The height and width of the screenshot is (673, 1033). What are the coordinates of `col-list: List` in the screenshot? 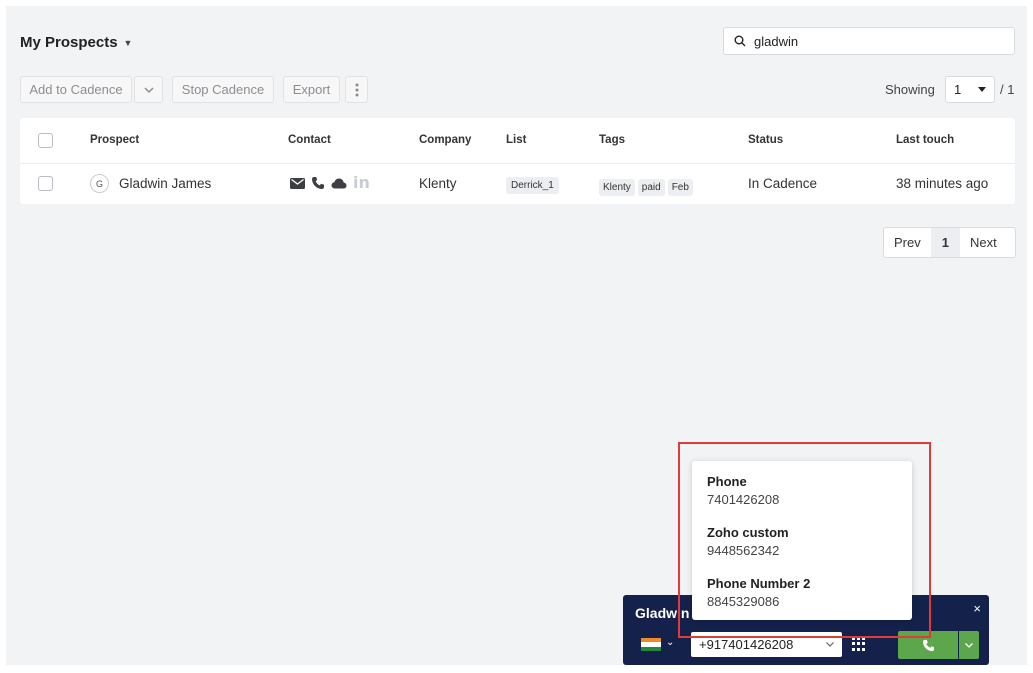 It's located at (516, 140).